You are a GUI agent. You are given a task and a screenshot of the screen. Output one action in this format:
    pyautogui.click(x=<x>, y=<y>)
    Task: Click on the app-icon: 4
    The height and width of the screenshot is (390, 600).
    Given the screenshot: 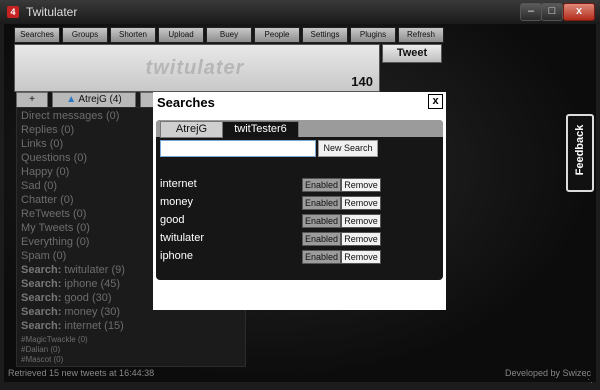 What is the action you would take?
    pyautogui.click(x=13, y=12)
    